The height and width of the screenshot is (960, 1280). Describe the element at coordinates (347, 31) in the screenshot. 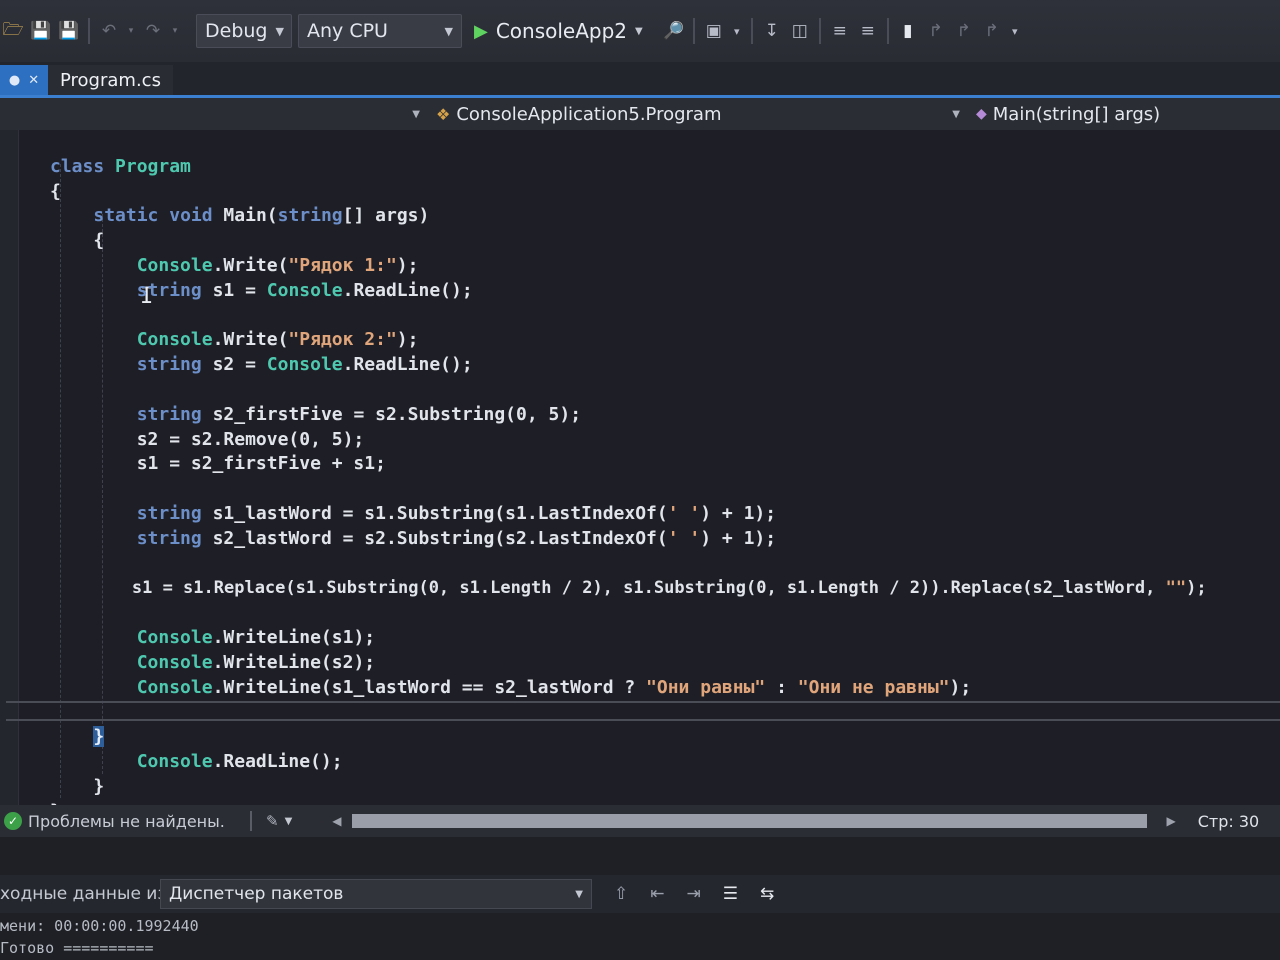

I see `platform-label: Any CPU` at that location.